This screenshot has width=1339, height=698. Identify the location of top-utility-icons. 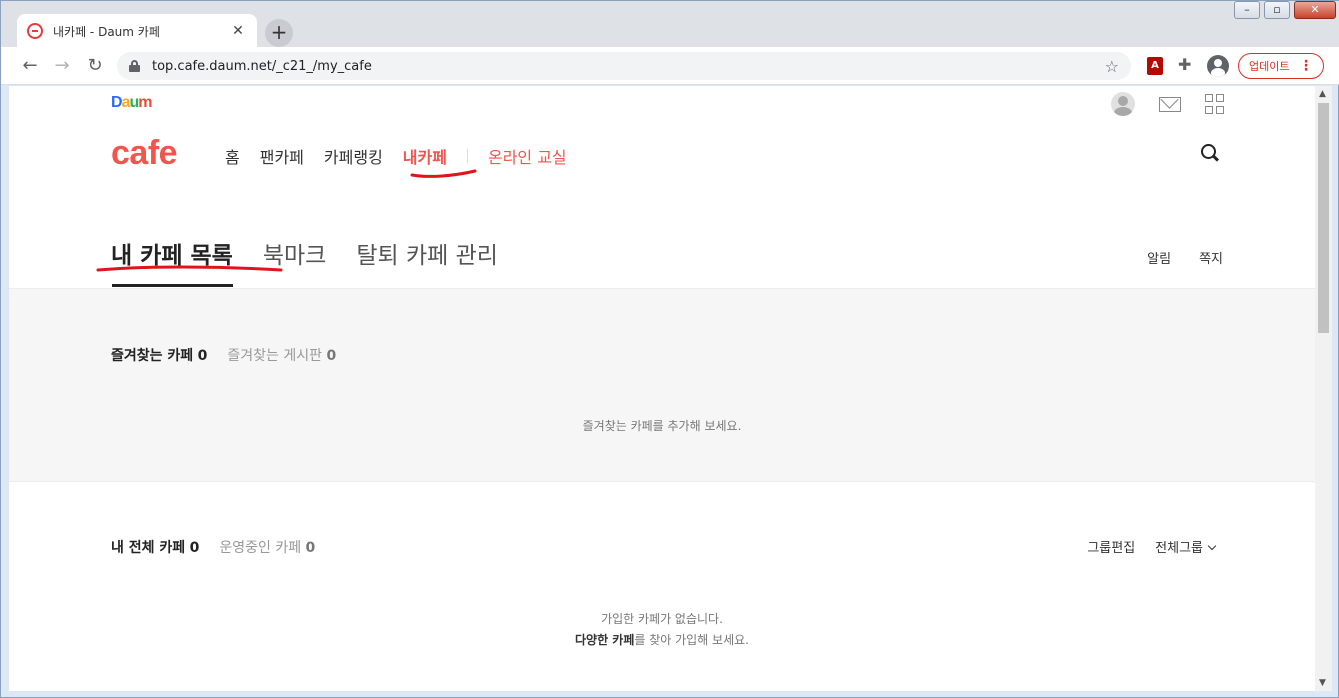
(1168, 104).